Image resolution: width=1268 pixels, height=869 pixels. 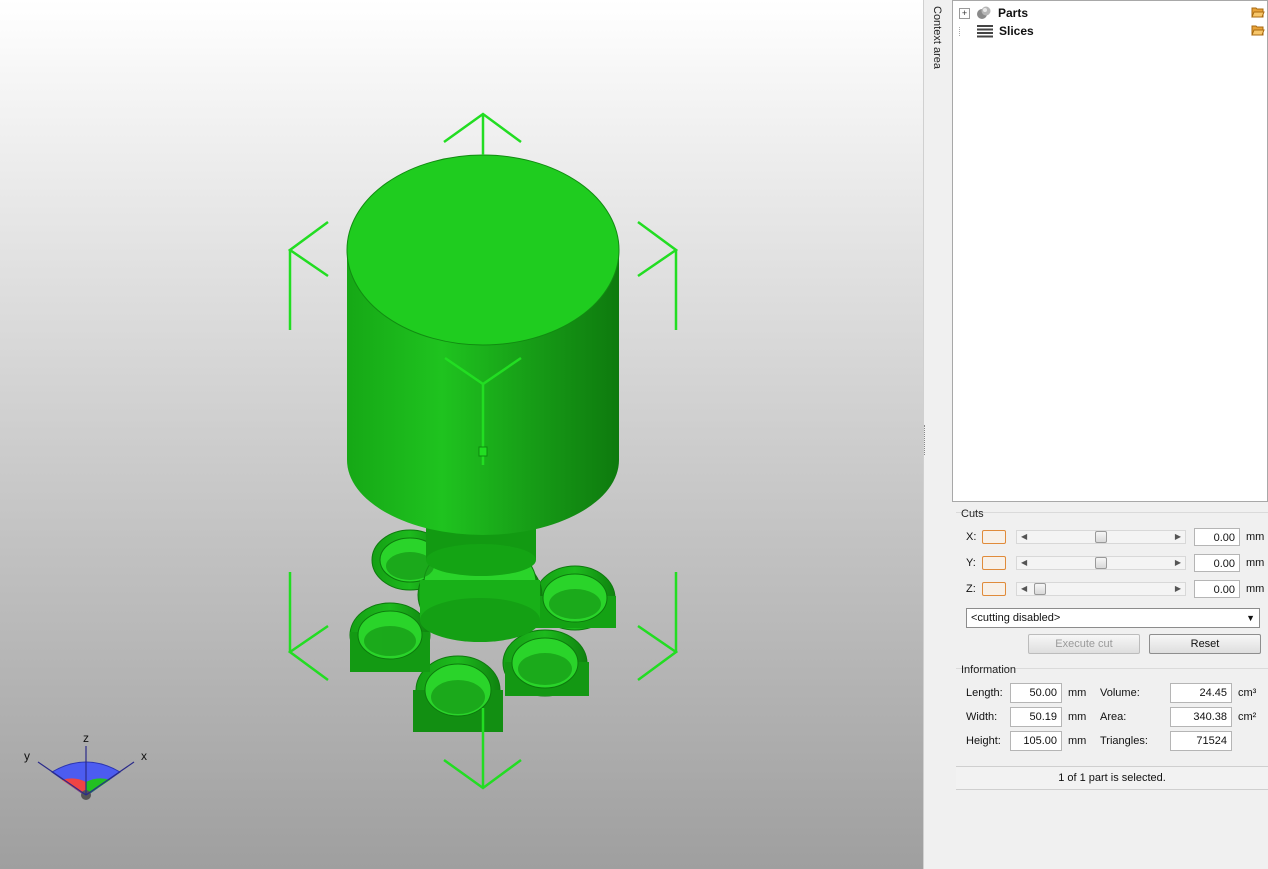 What do you see at coordinates (27, 756) in the screenshot?
I see `axis-y-label: y` at bounding box center [27, 756].